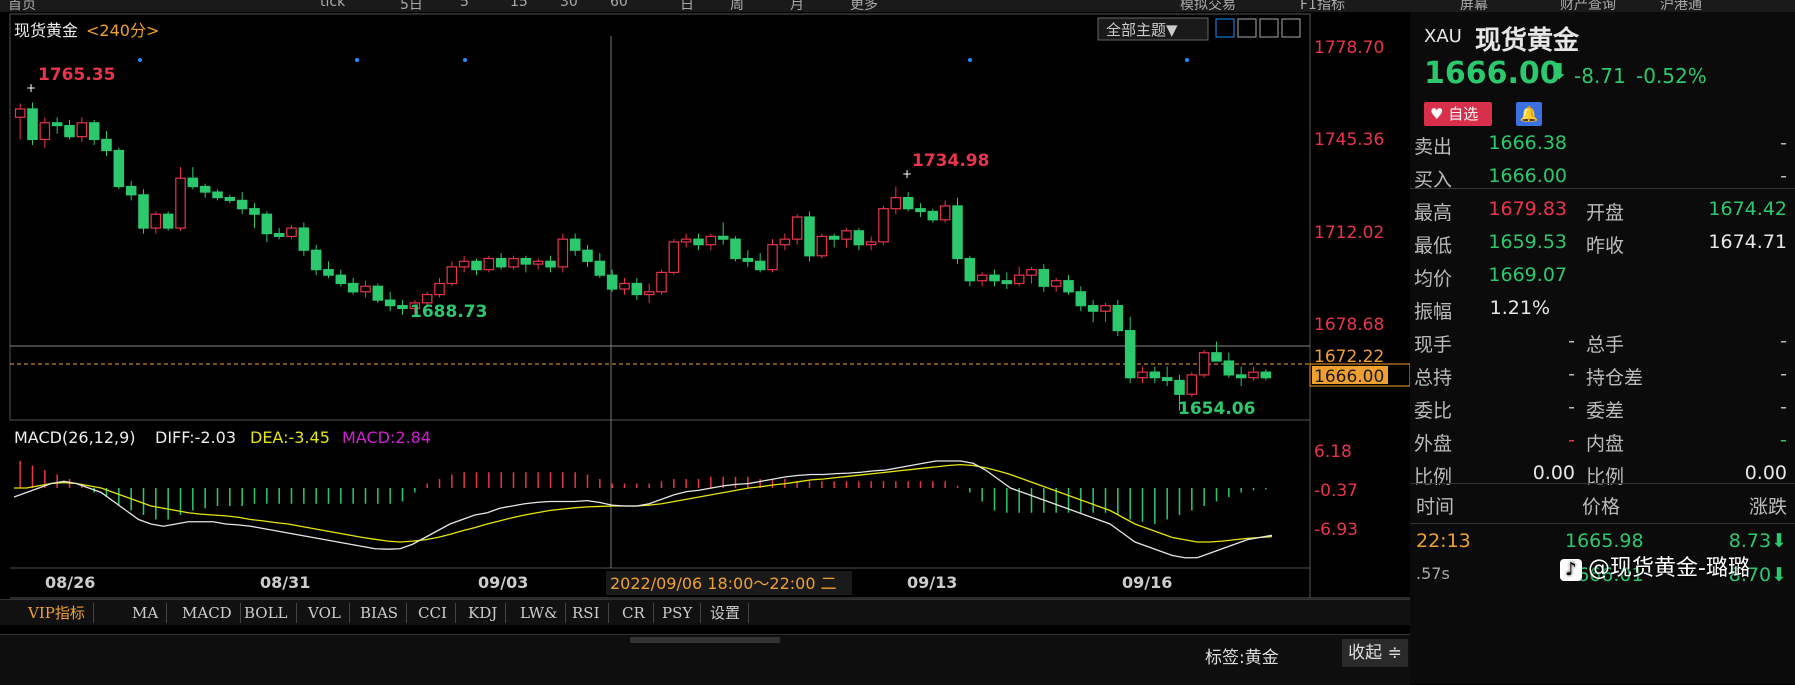 This screenshot has width=1795, height=685. What do you see at coordinates (207, 613) in the screenshot?
I see `tab-indicator: MACD` at bounding box center [207, 613].